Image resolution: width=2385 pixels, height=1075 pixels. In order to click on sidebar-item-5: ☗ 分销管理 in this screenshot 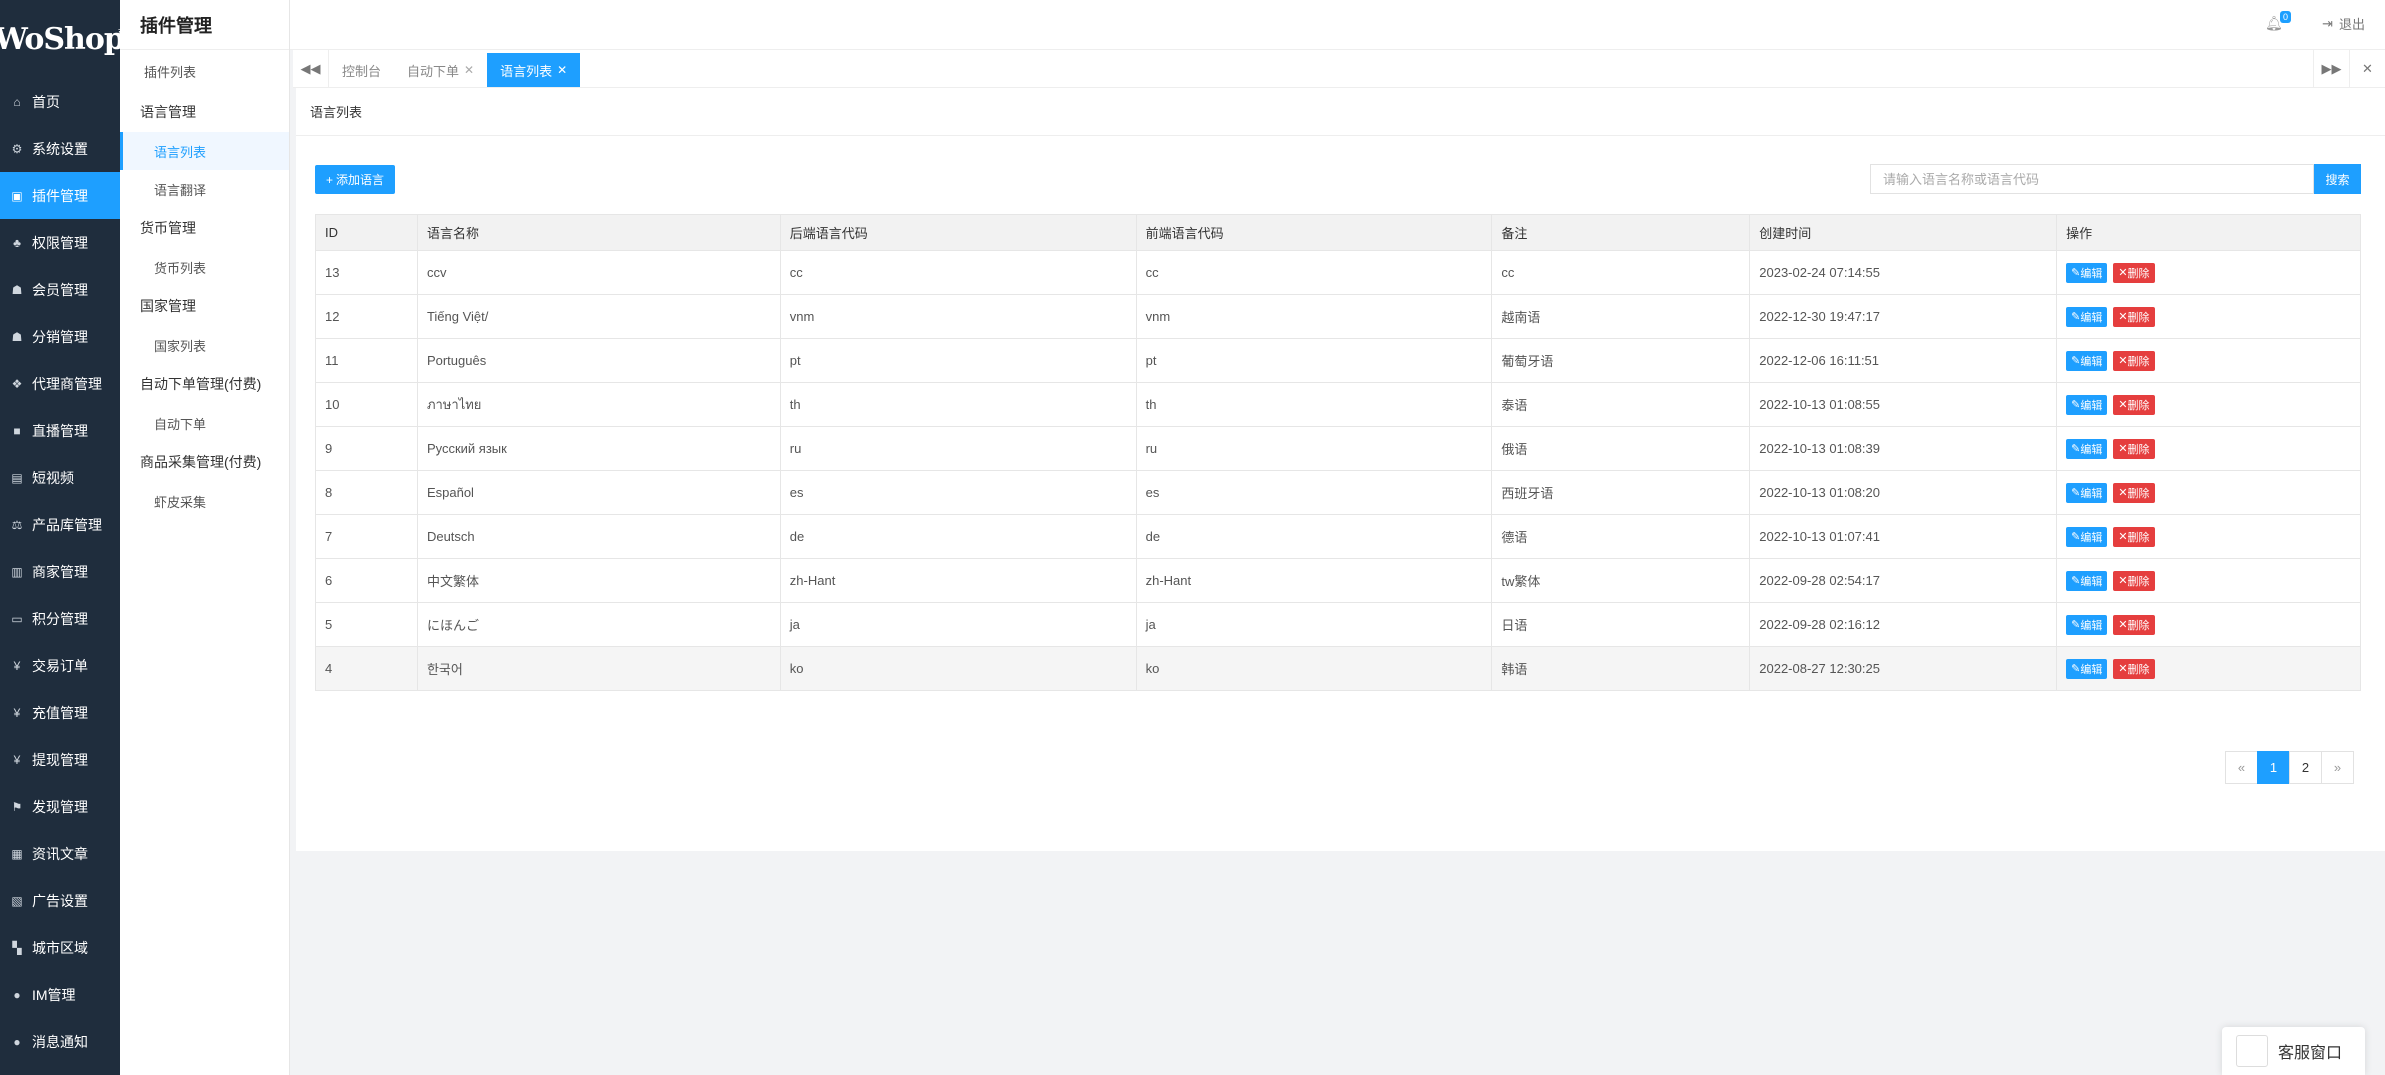, I will do `click(60, 336)`.